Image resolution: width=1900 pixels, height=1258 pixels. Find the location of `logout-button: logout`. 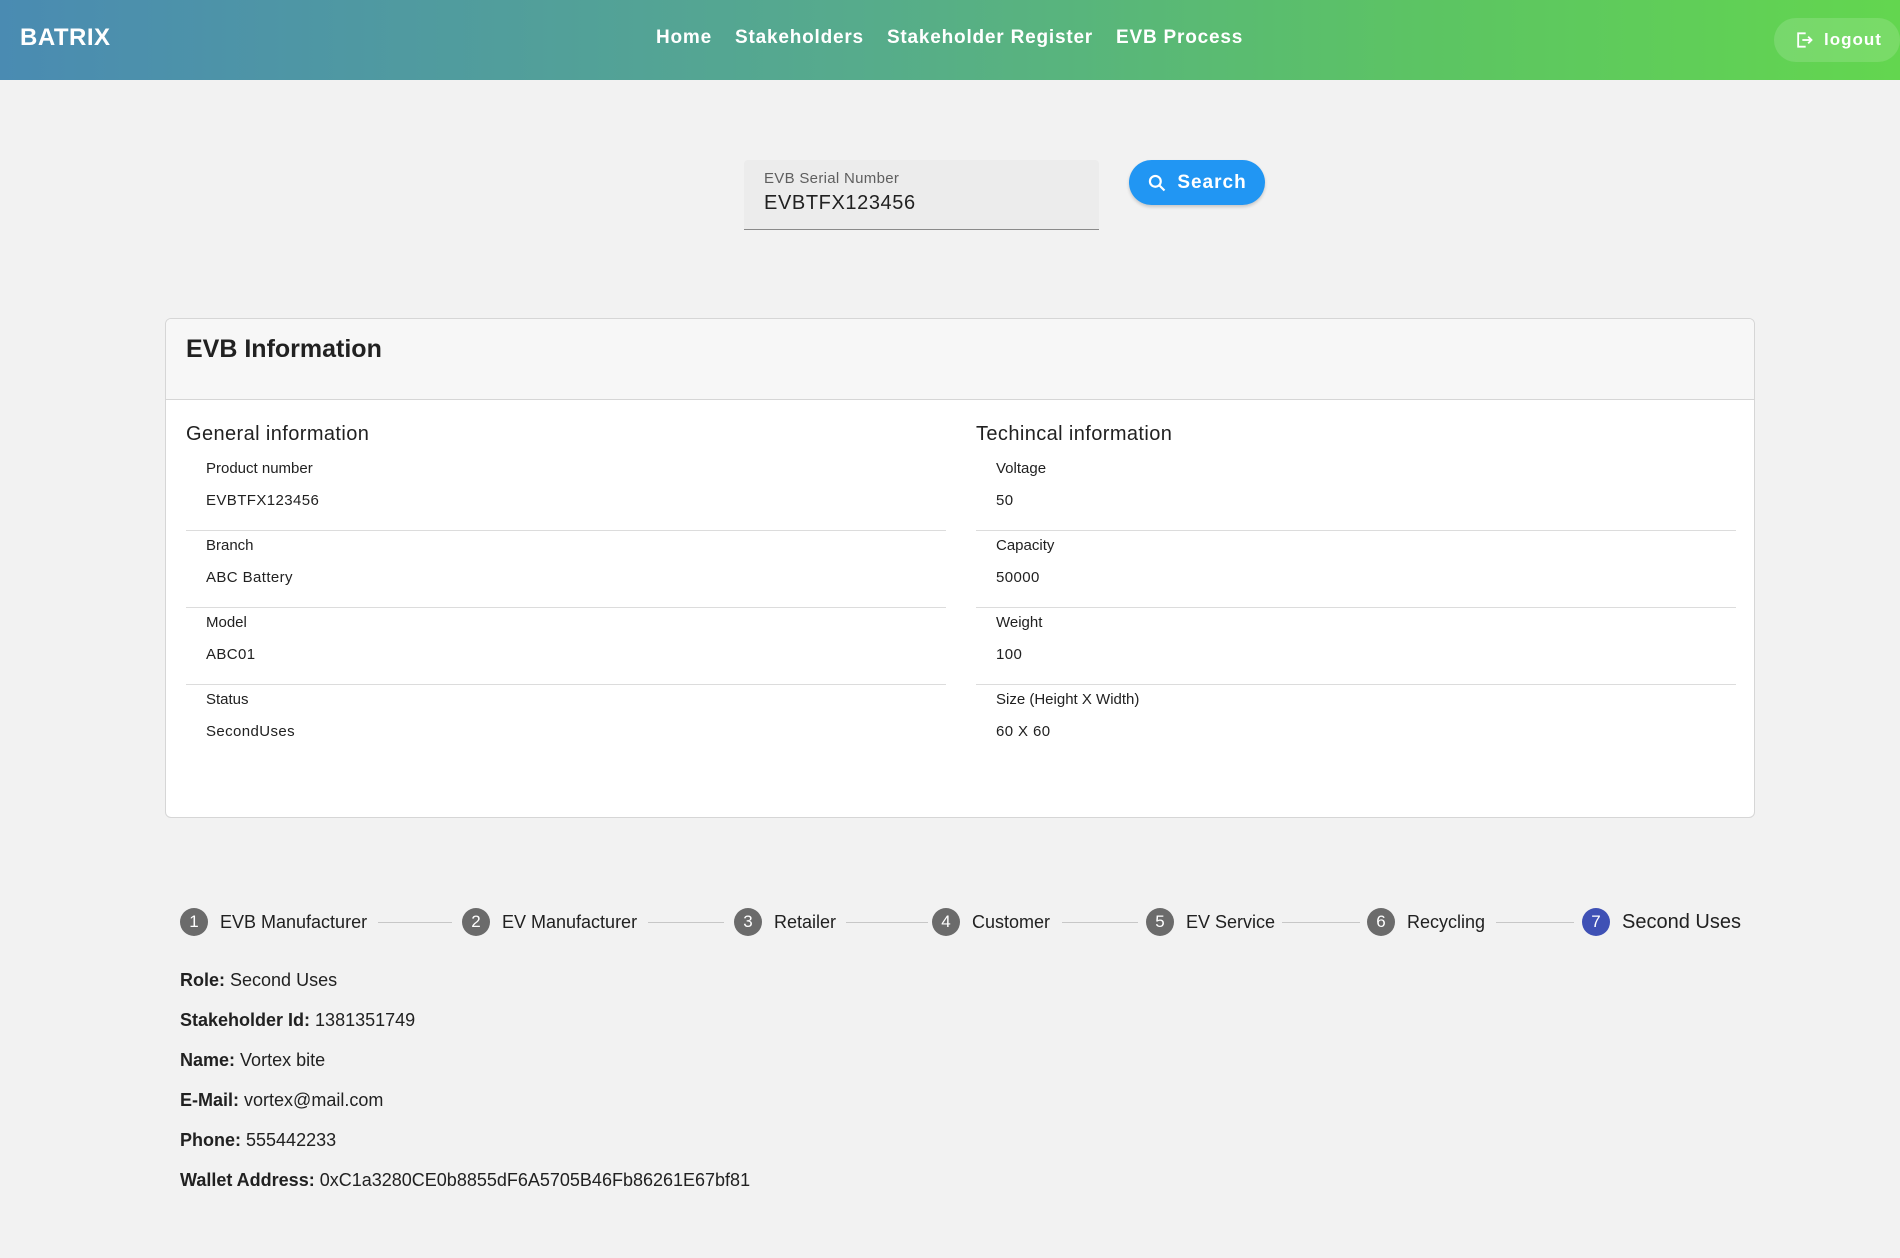

logout-button: logout is located at coordinates (1837, 40).